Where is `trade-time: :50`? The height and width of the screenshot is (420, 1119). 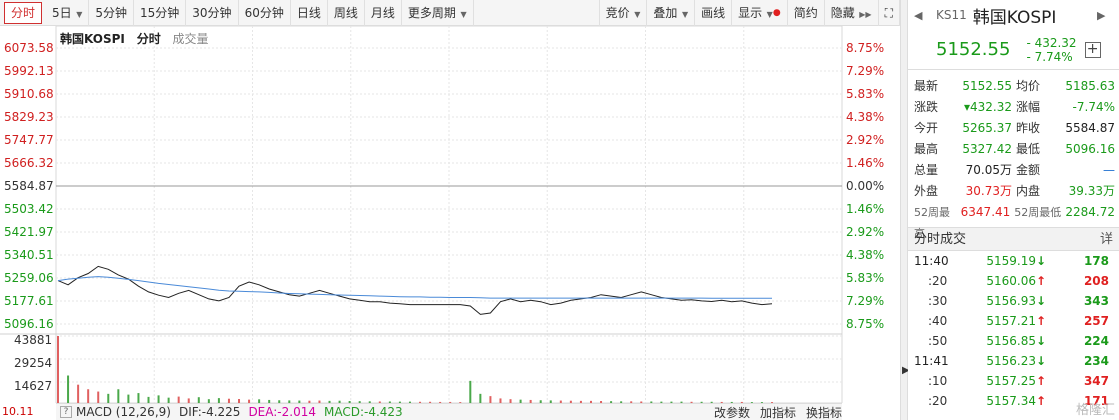
trade-time: :50 is located at coordinates (938, 341).